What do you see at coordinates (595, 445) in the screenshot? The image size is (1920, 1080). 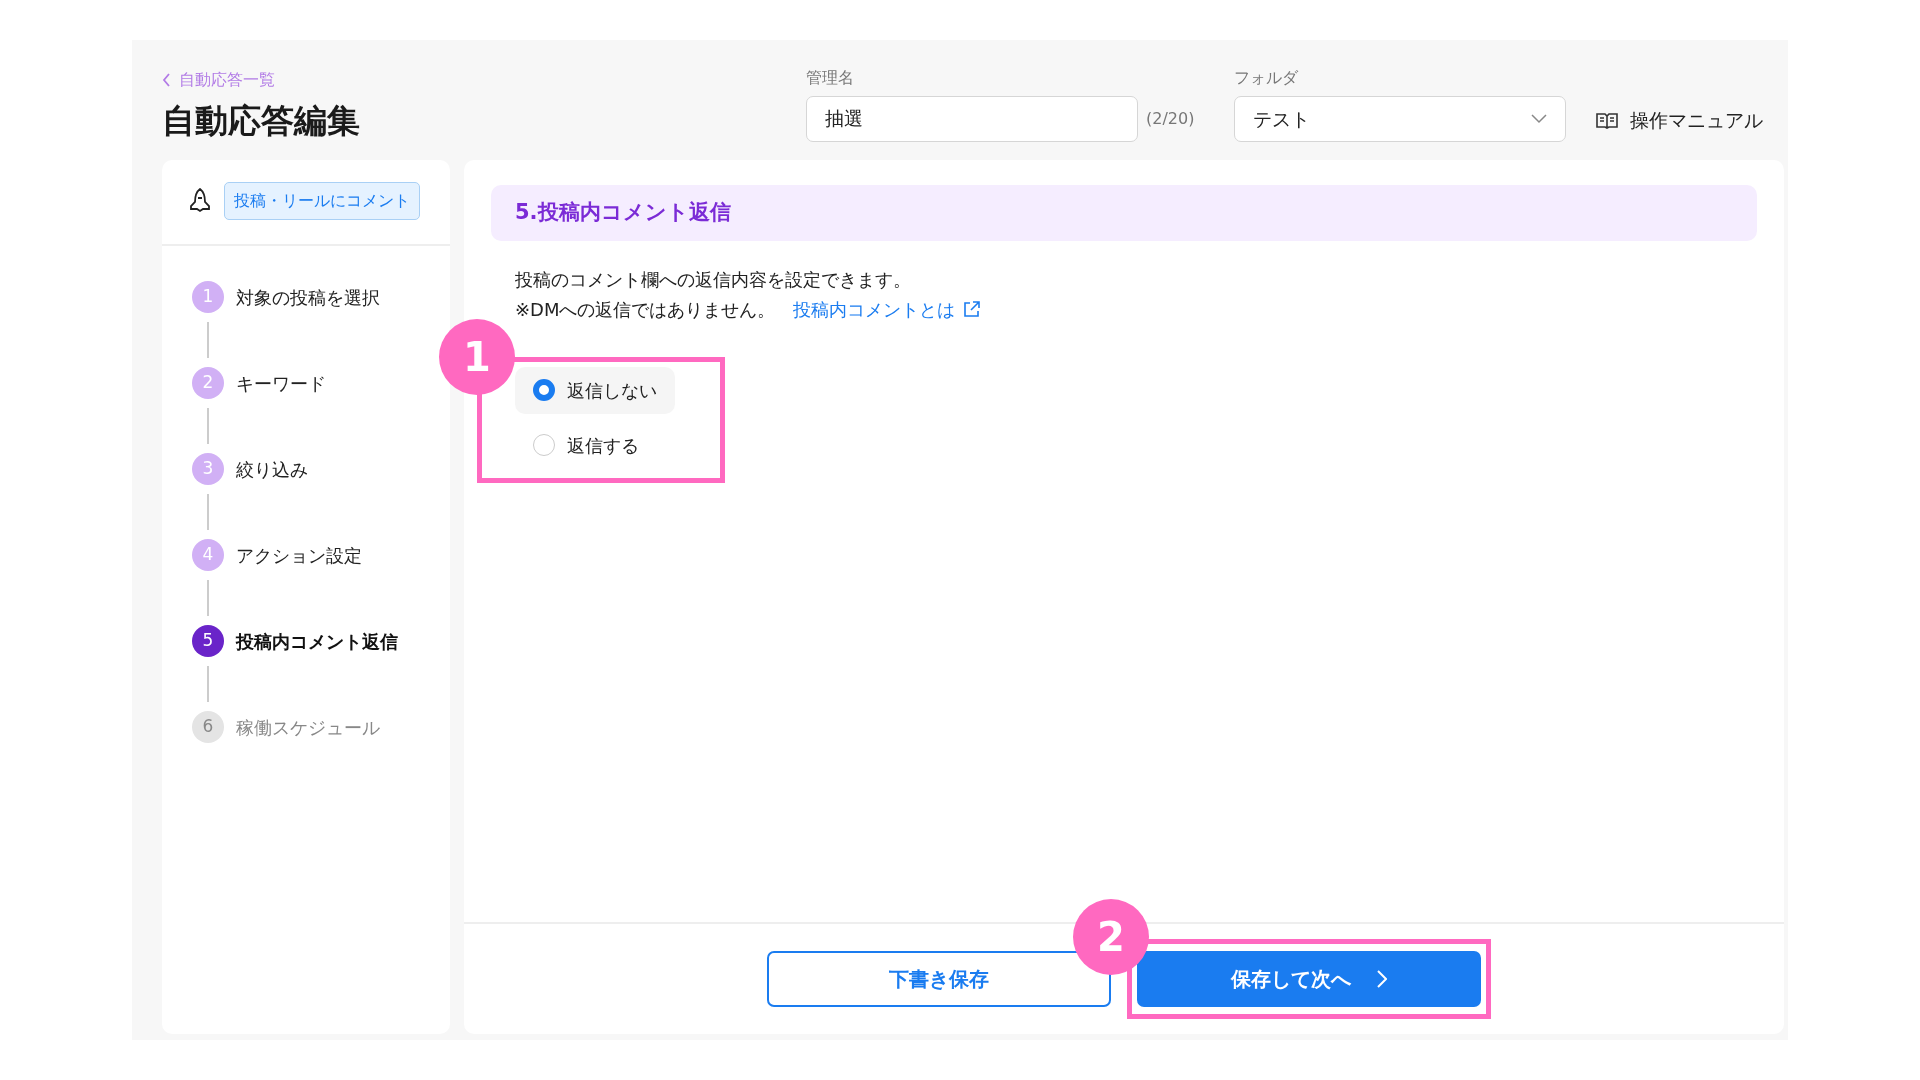 I see `radio-option: 返信する` at bounding box center [595, 445].